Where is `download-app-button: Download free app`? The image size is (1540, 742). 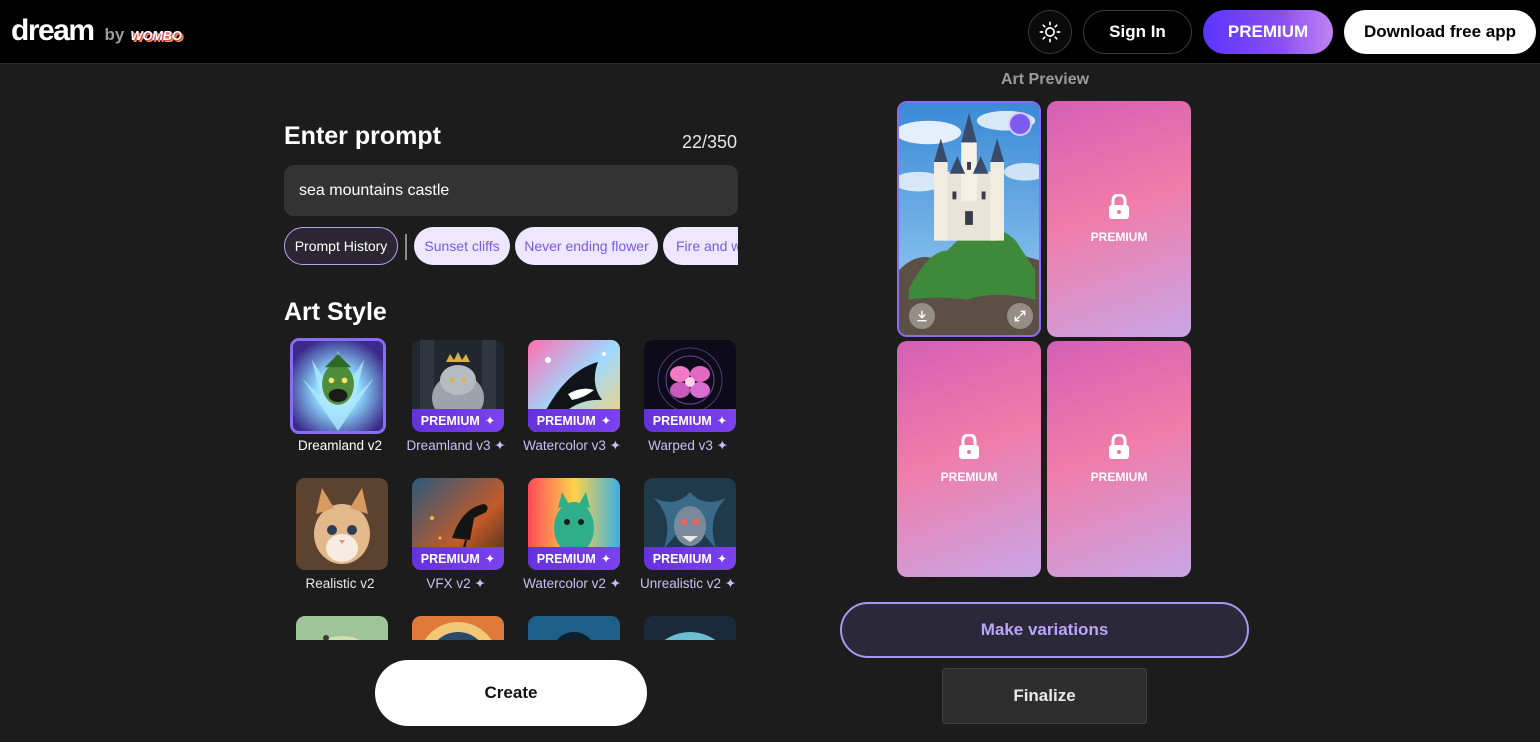
download-app-button: Download free app is located at coordinates (1440, 32).